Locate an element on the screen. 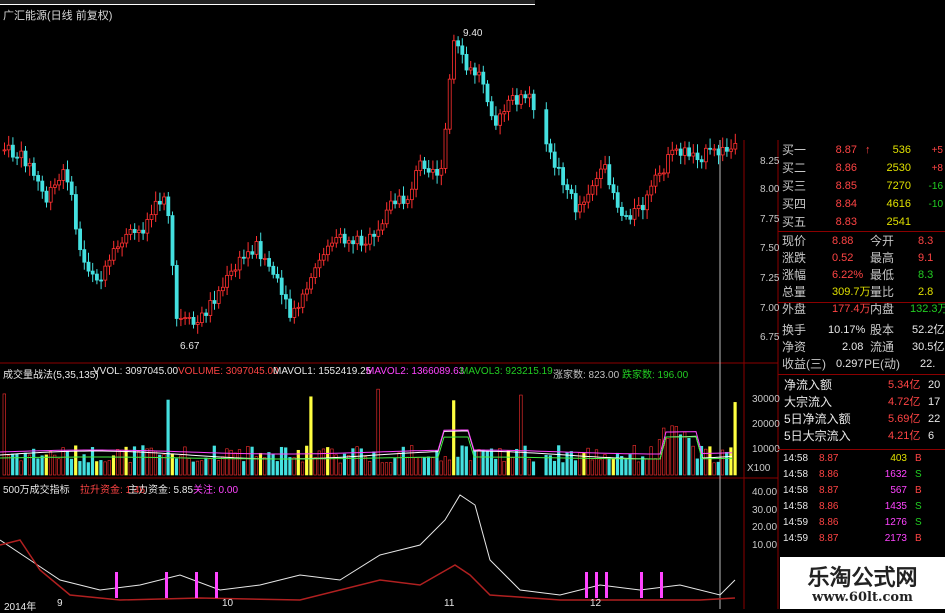 Image resolution: width=945 pixels, height=613 pixels. order-book-row: 买一 8.87 ↑ 536 +5 is located at coordinates (861, 150).